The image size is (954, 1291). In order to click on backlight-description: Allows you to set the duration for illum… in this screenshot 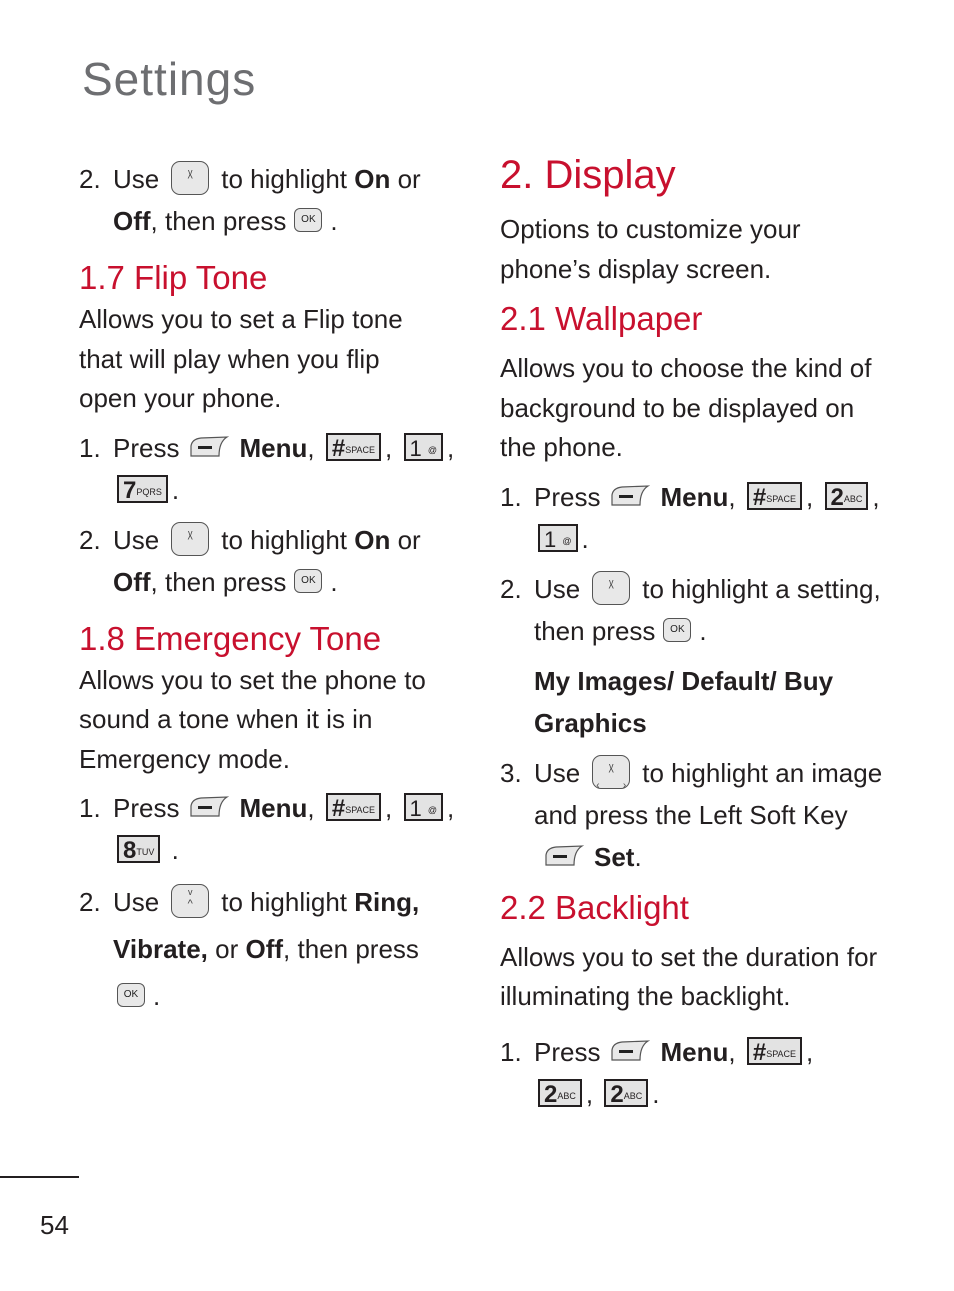, I will do `click(689, 976)`.